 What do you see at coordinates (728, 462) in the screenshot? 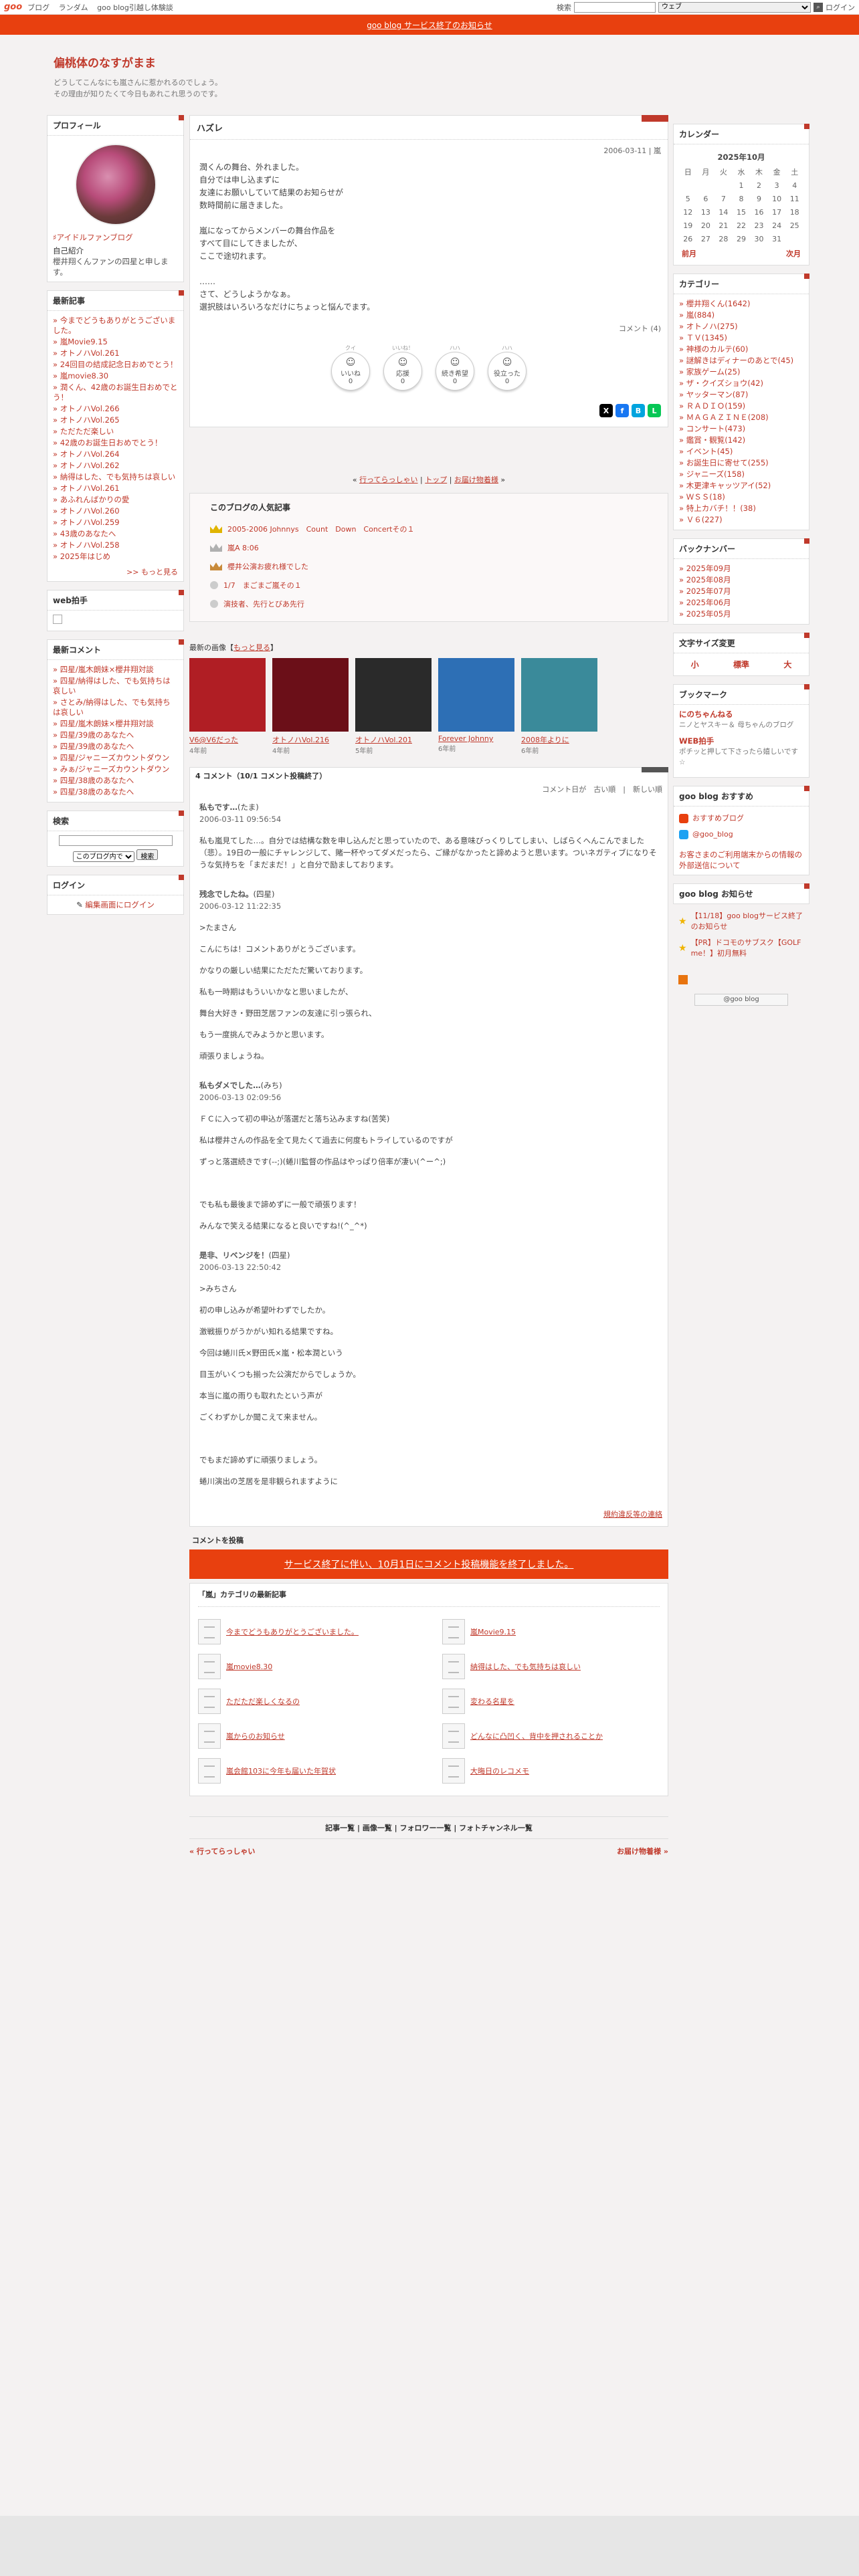
I see `category-item-link: お誕生日に寄せて(255)` at bounding box center [728, 462].